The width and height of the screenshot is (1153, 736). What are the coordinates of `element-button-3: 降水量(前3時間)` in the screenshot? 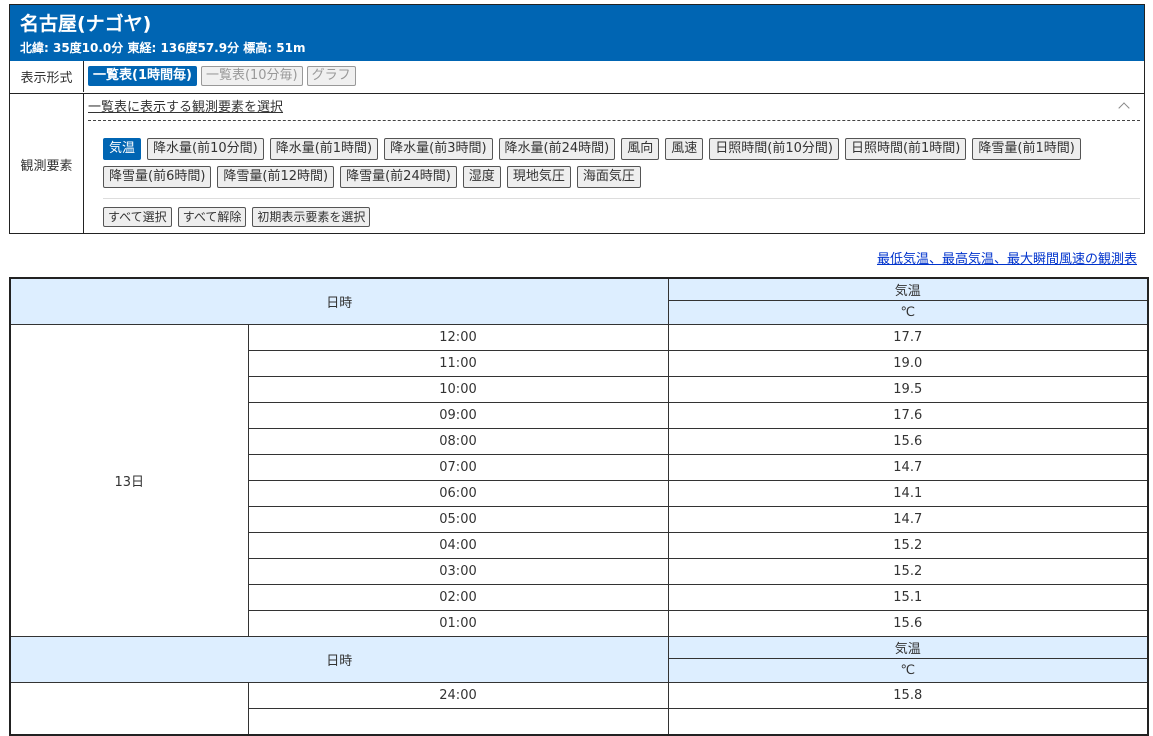 It's located at (438, 149).